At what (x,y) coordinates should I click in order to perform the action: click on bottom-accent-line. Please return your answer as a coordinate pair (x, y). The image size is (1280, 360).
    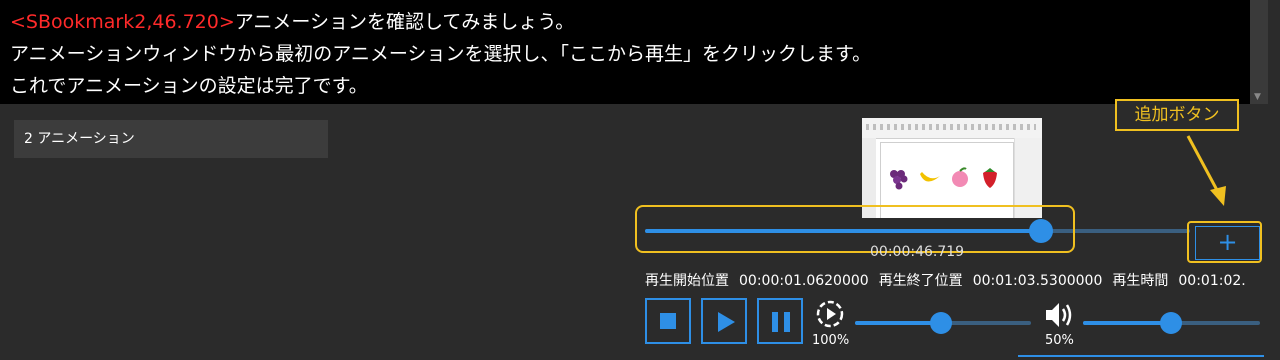
    Looking at the image, I should click on (1141, 356).